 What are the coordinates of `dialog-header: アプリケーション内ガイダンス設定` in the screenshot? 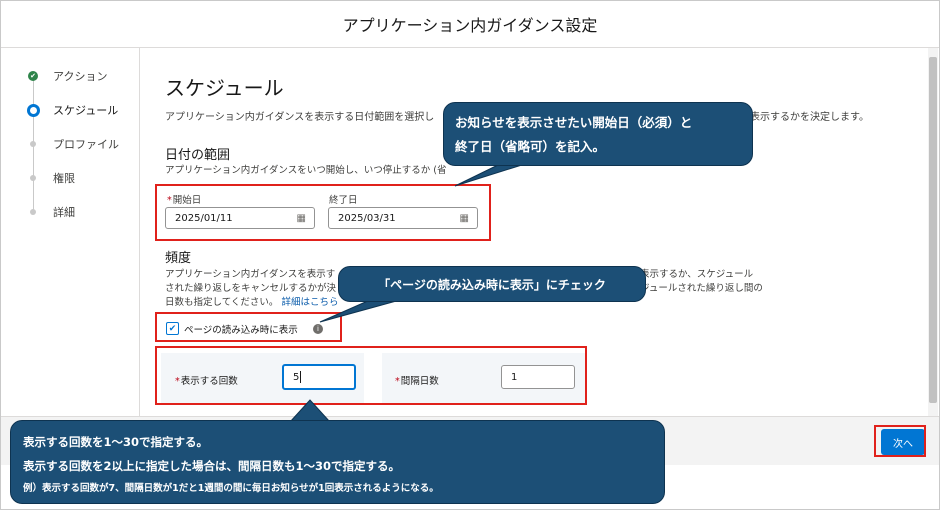 It's located at (470, 24).